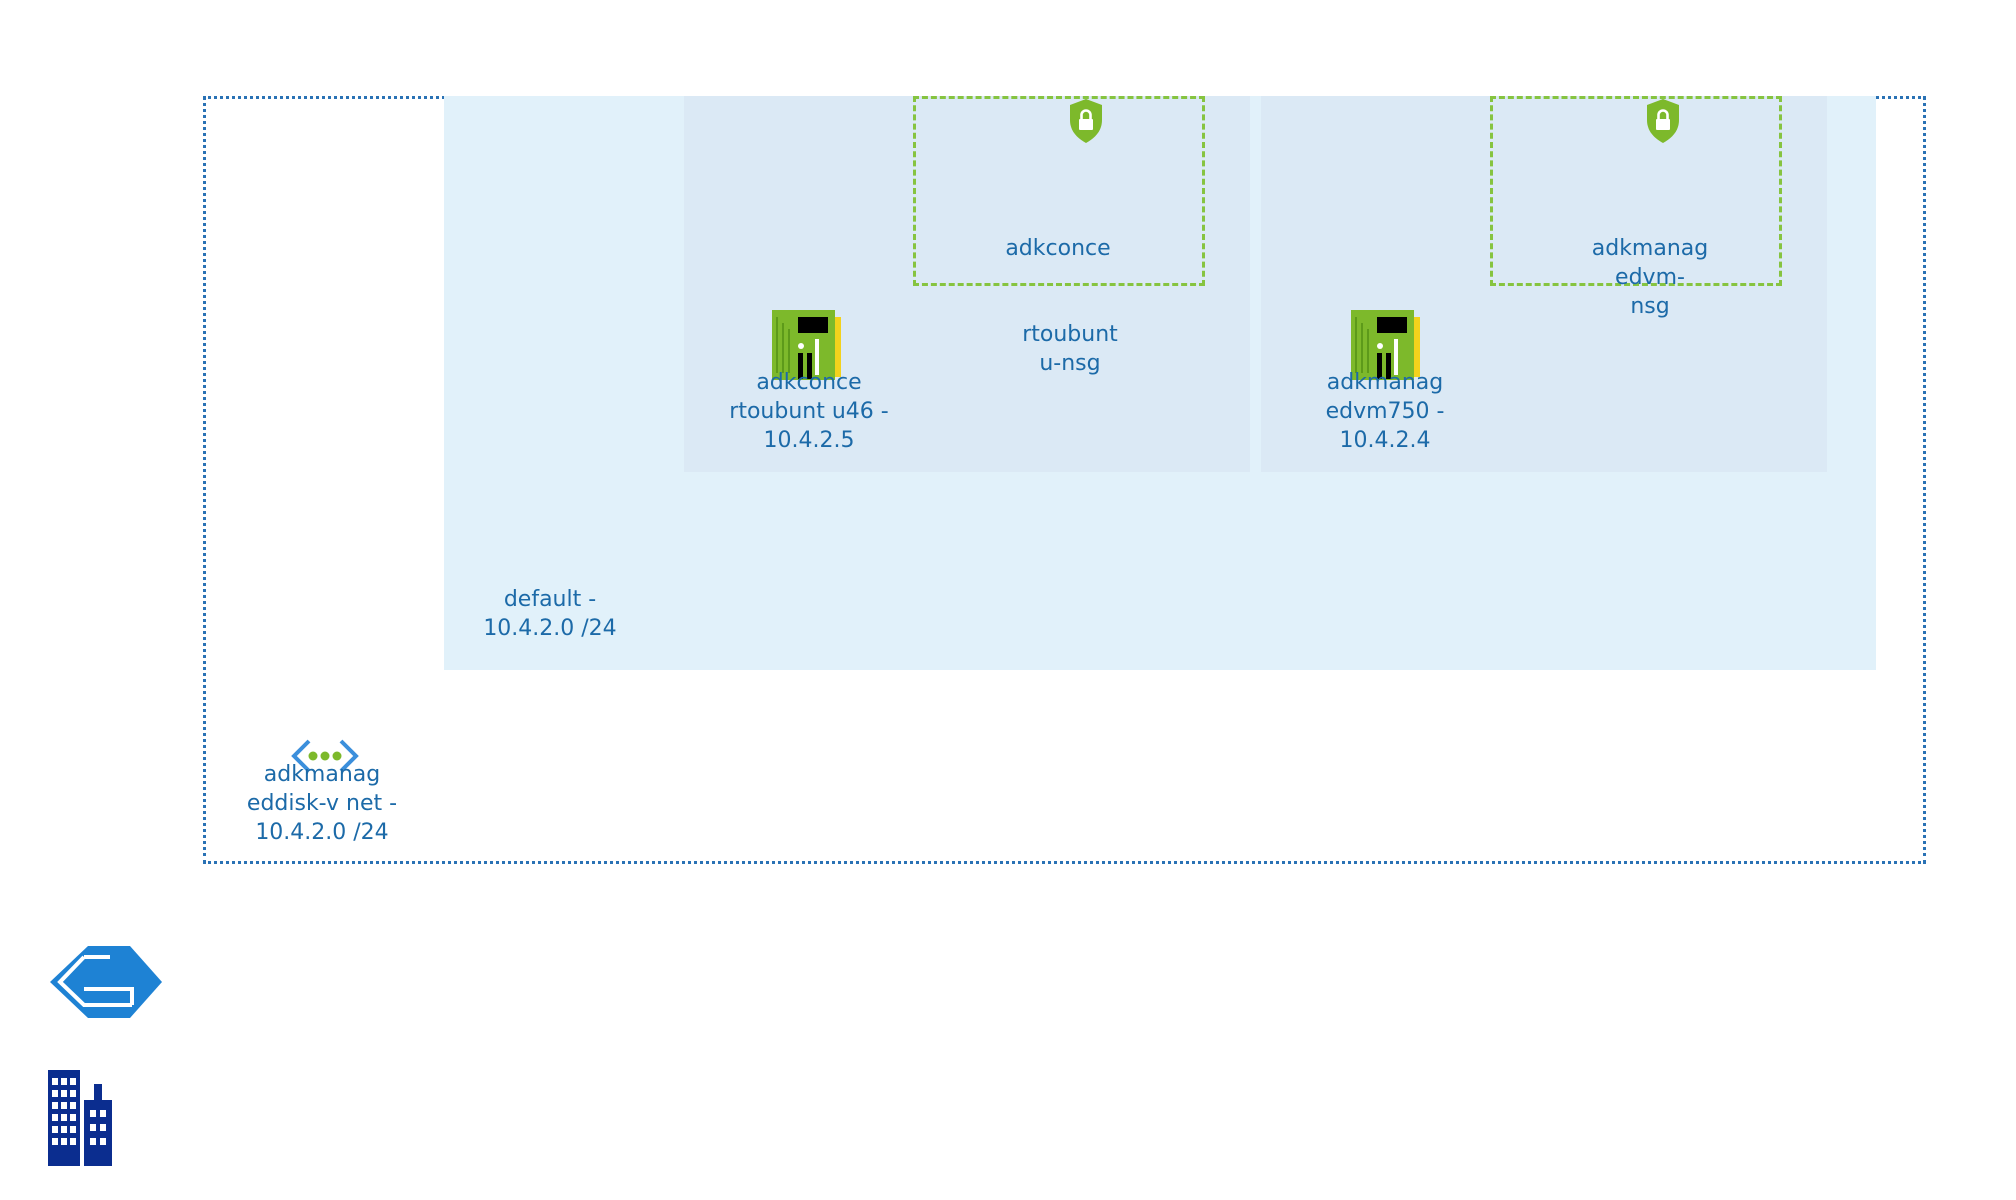 This screenshot has width=2016, height=1200. Describe the element at coordinates (106, 982) in the screenshot. I see `azure-cloud-icon` at that location.